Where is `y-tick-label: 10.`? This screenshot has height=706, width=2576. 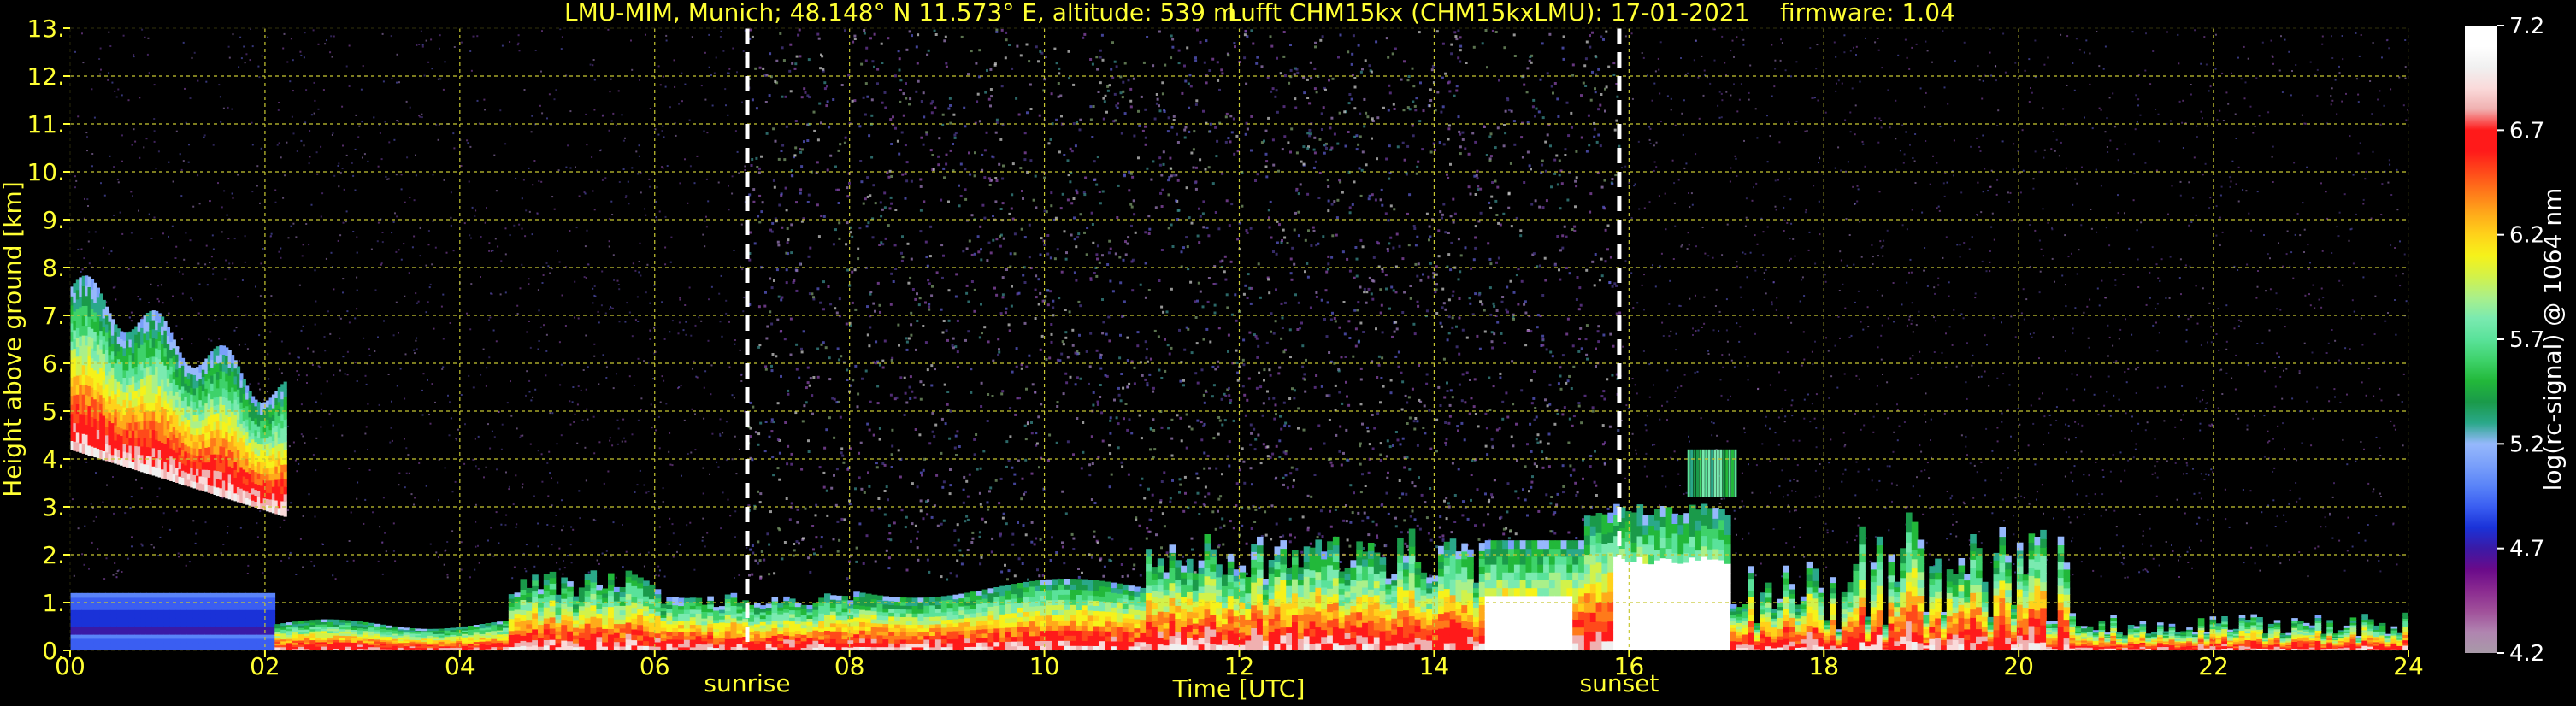
y-tick-label: 10. is located at coordinates (46, 172).